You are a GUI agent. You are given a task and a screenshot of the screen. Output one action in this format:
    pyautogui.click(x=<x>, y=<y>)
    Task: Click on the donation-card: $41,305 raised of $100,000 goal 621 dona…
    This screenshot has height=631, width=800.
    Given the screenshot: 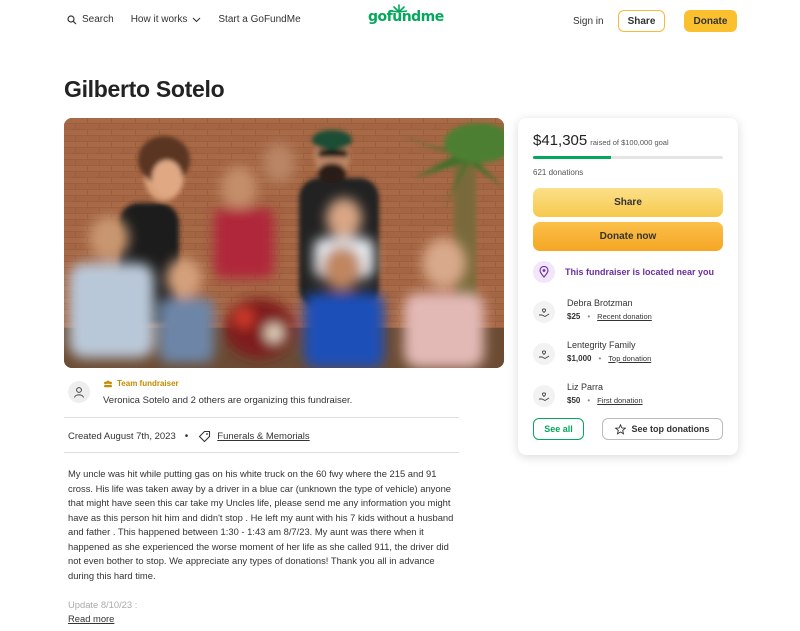 What is the action you would take?
    pyautogui.click(x=628, y=286)
    